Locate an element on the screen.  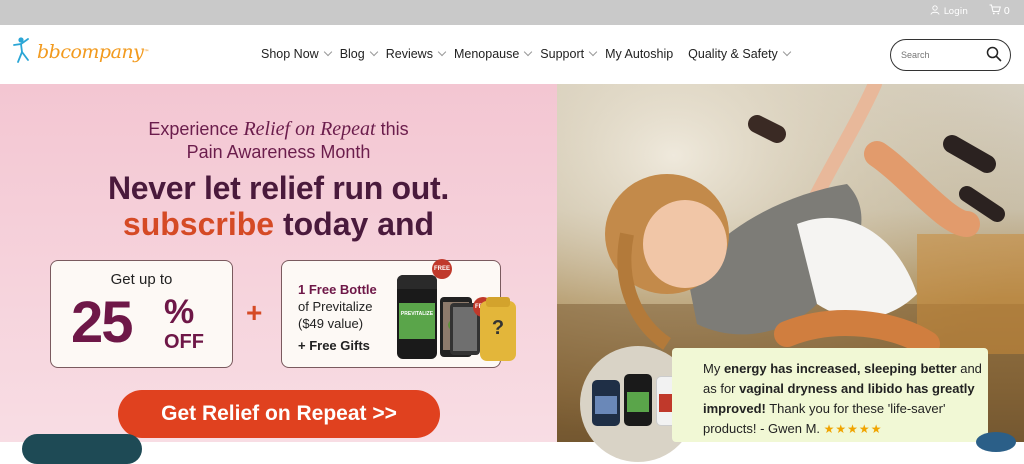
hero-line4-rest: today and is located at coordinates (354, 224).